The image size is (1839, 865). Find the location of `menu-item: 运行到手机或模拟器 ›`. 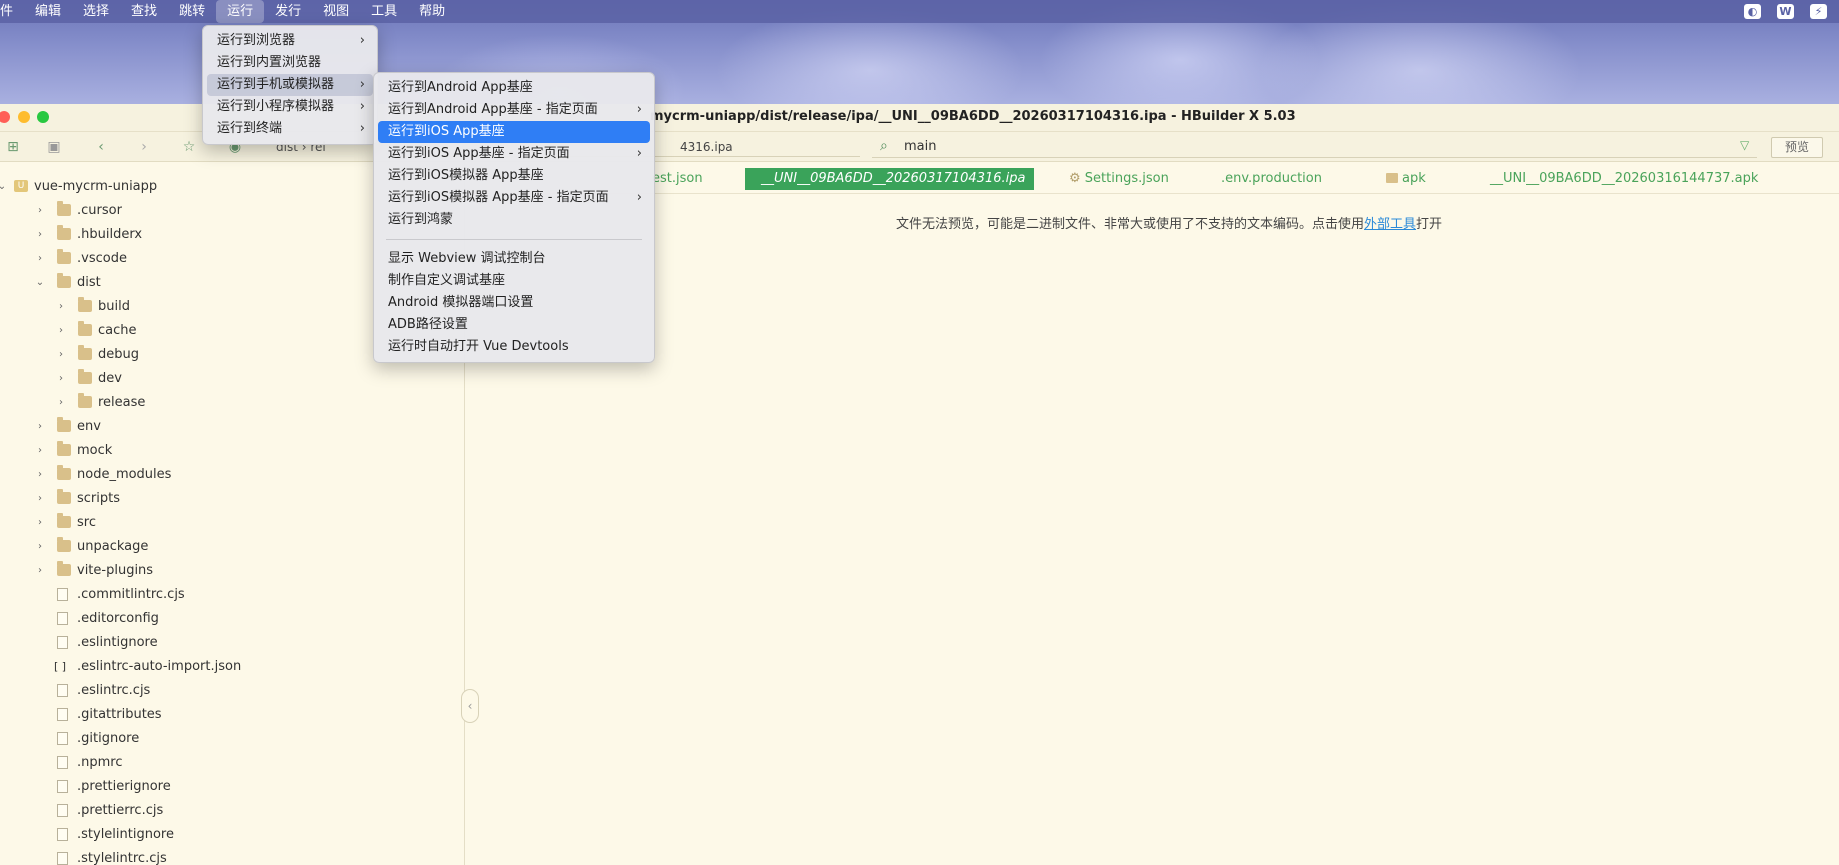

menu-item: 运行到手机或模拟器 › is located at coordinates (290, 85).